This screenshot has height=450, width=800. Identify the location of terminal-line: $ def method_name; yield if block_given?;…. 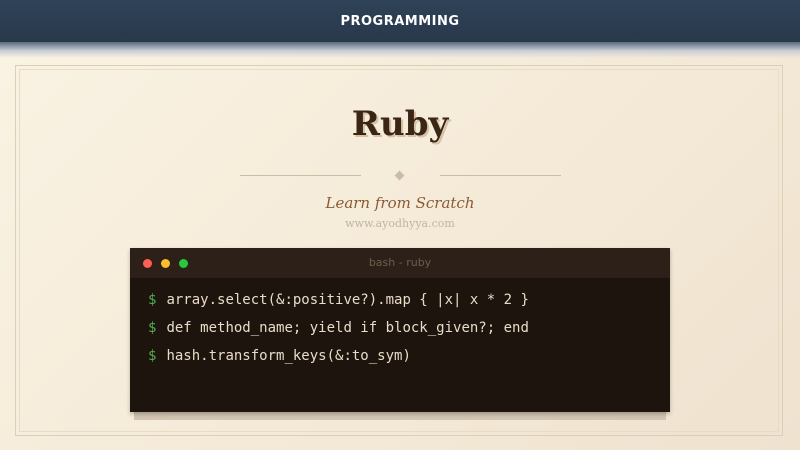
(338, 328).